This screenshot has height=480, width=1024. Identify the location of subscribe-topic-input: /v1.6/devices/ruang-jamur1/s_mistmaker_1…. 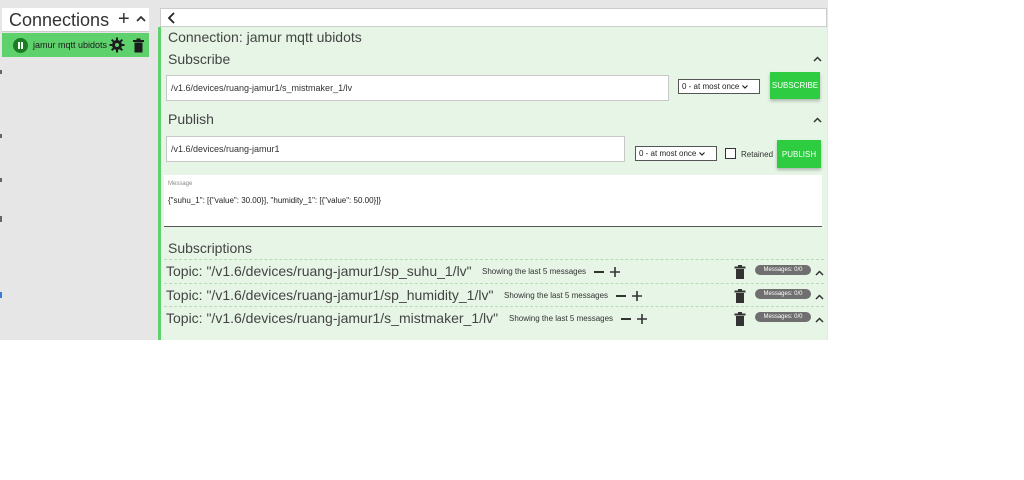
(417, 88).